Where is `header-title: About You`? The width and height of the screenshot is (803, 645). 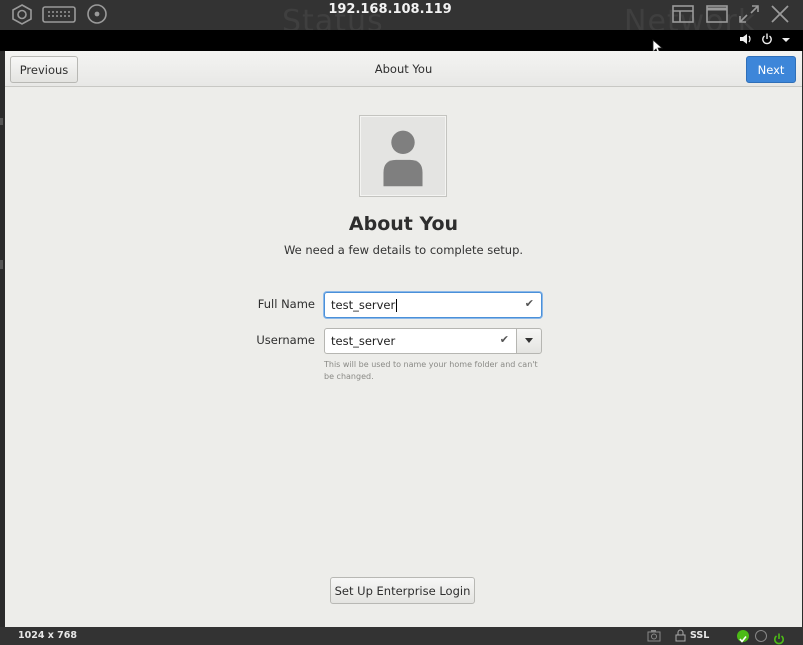 header-title: About You is located at coordinates (403, 69).